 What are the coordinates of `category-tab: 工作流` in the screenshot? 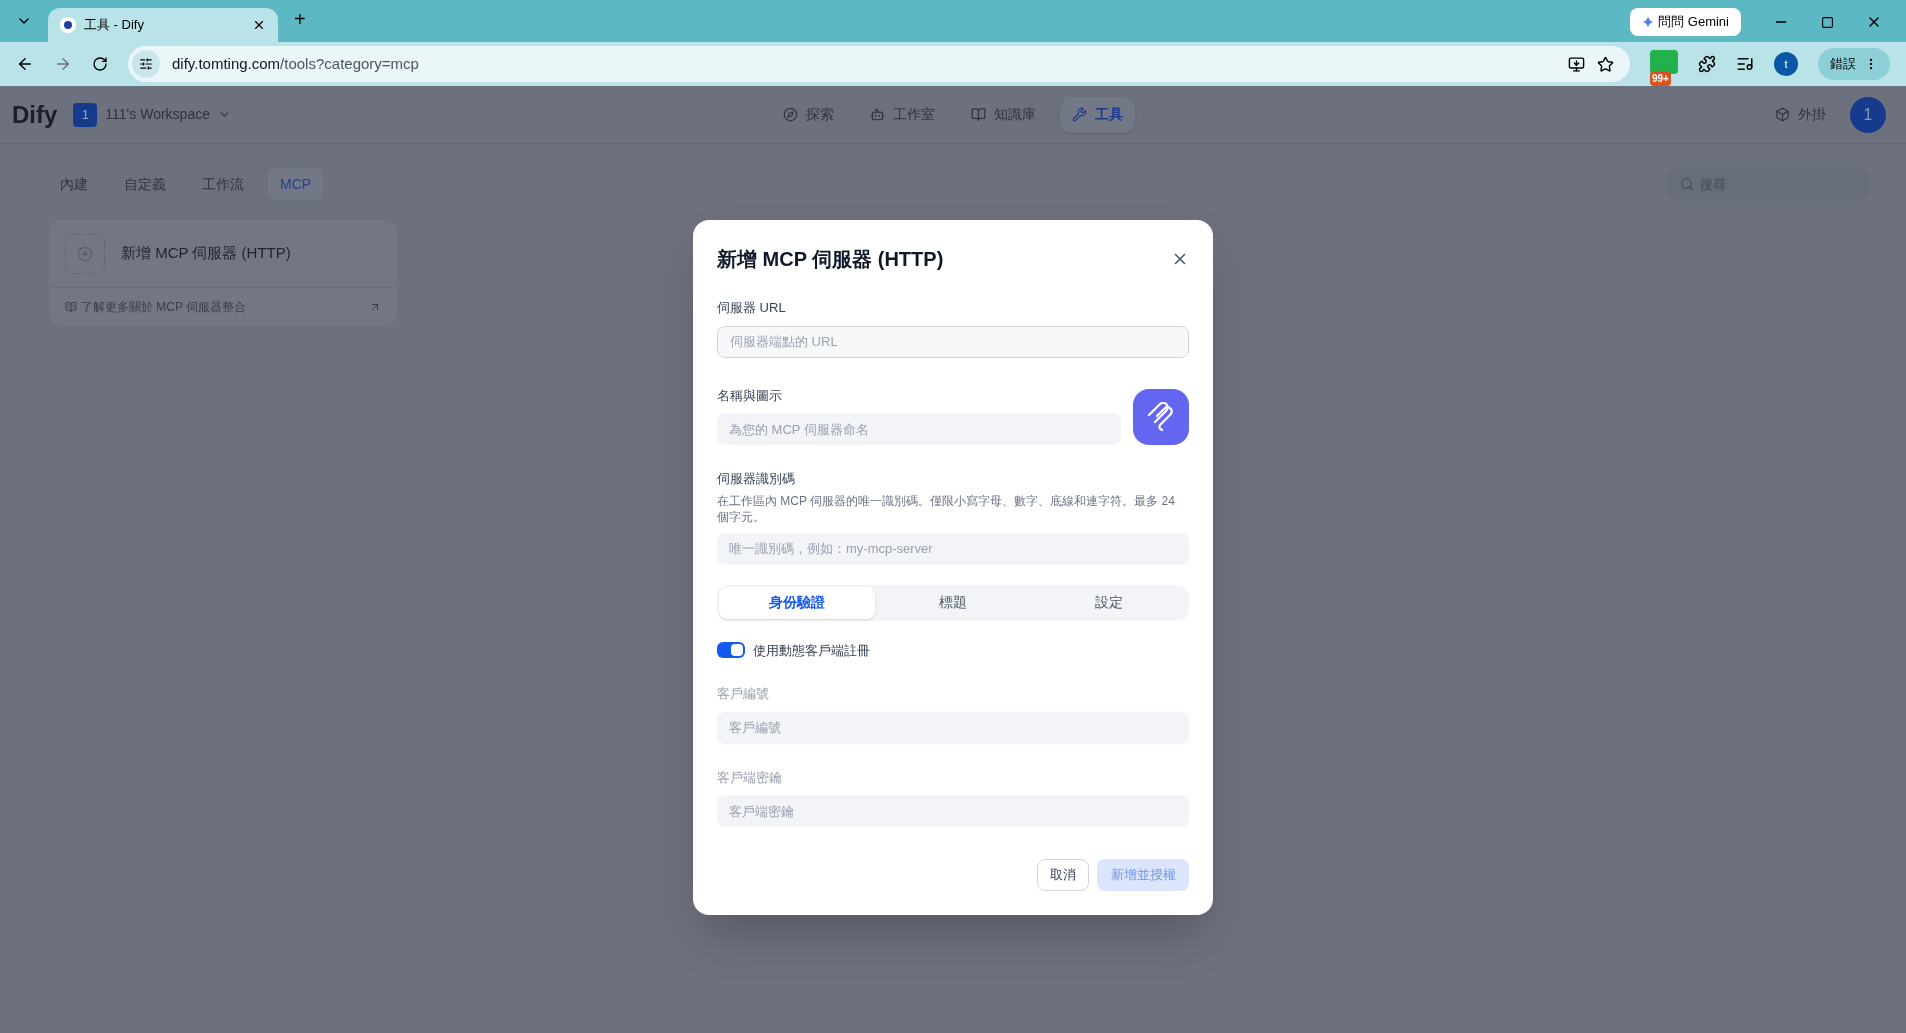 It's located at (223, 184).